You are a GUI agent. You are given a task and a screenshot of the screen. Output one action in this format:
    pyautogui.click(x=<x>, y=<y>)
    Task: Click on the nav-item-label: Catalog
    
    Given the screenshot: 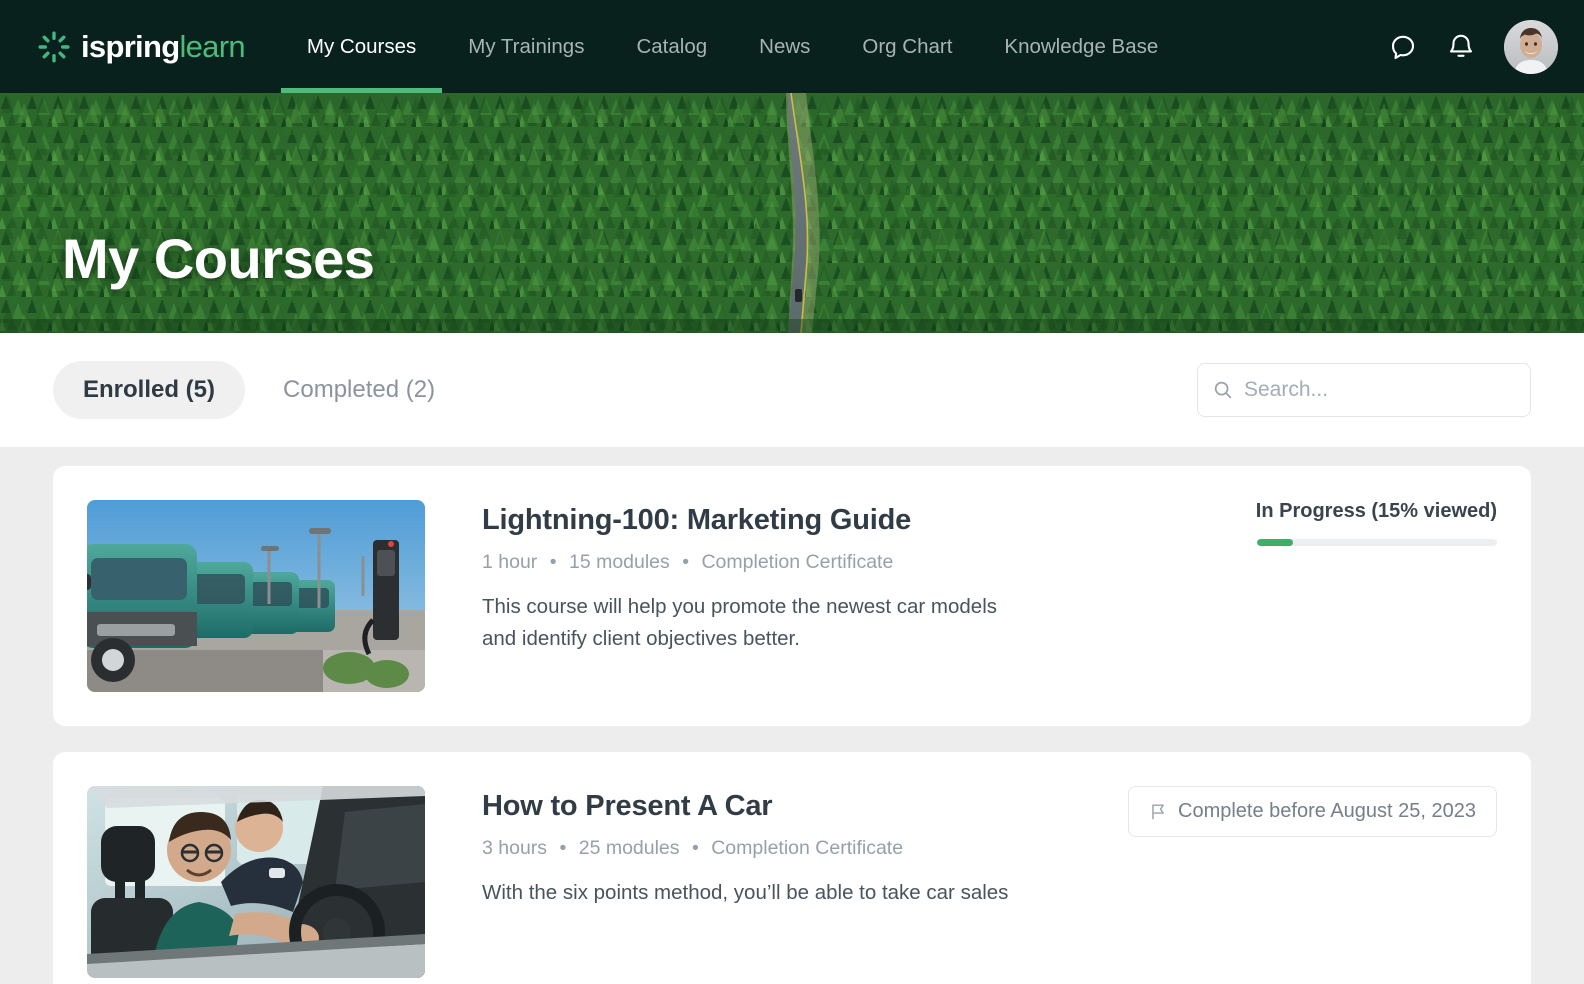 What is the action you would take?
    pyautogui.click(x=672, y=46)
    